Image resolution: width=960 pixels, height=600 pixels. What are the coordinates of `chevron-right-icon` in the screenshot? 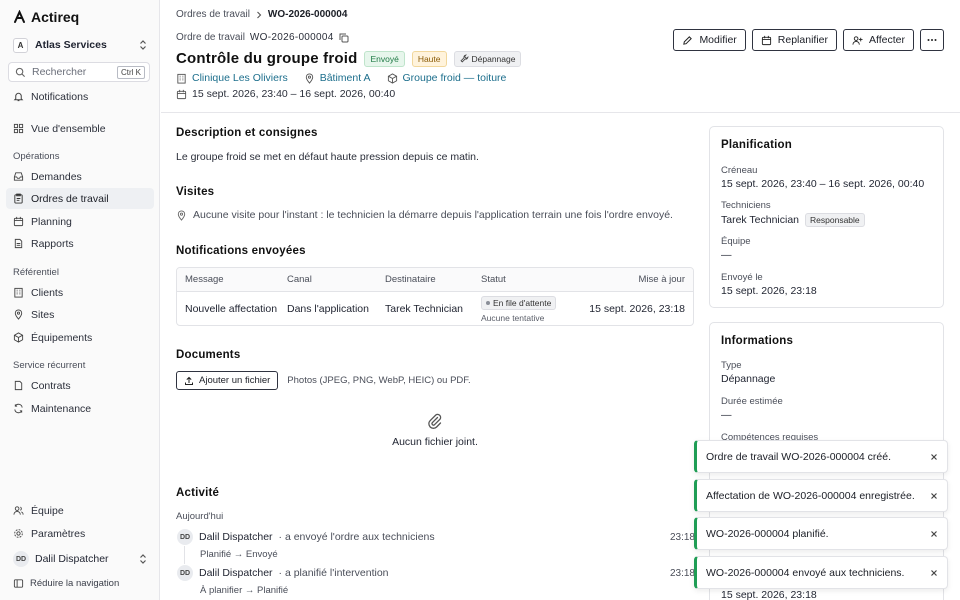 It's located at (259, 14).